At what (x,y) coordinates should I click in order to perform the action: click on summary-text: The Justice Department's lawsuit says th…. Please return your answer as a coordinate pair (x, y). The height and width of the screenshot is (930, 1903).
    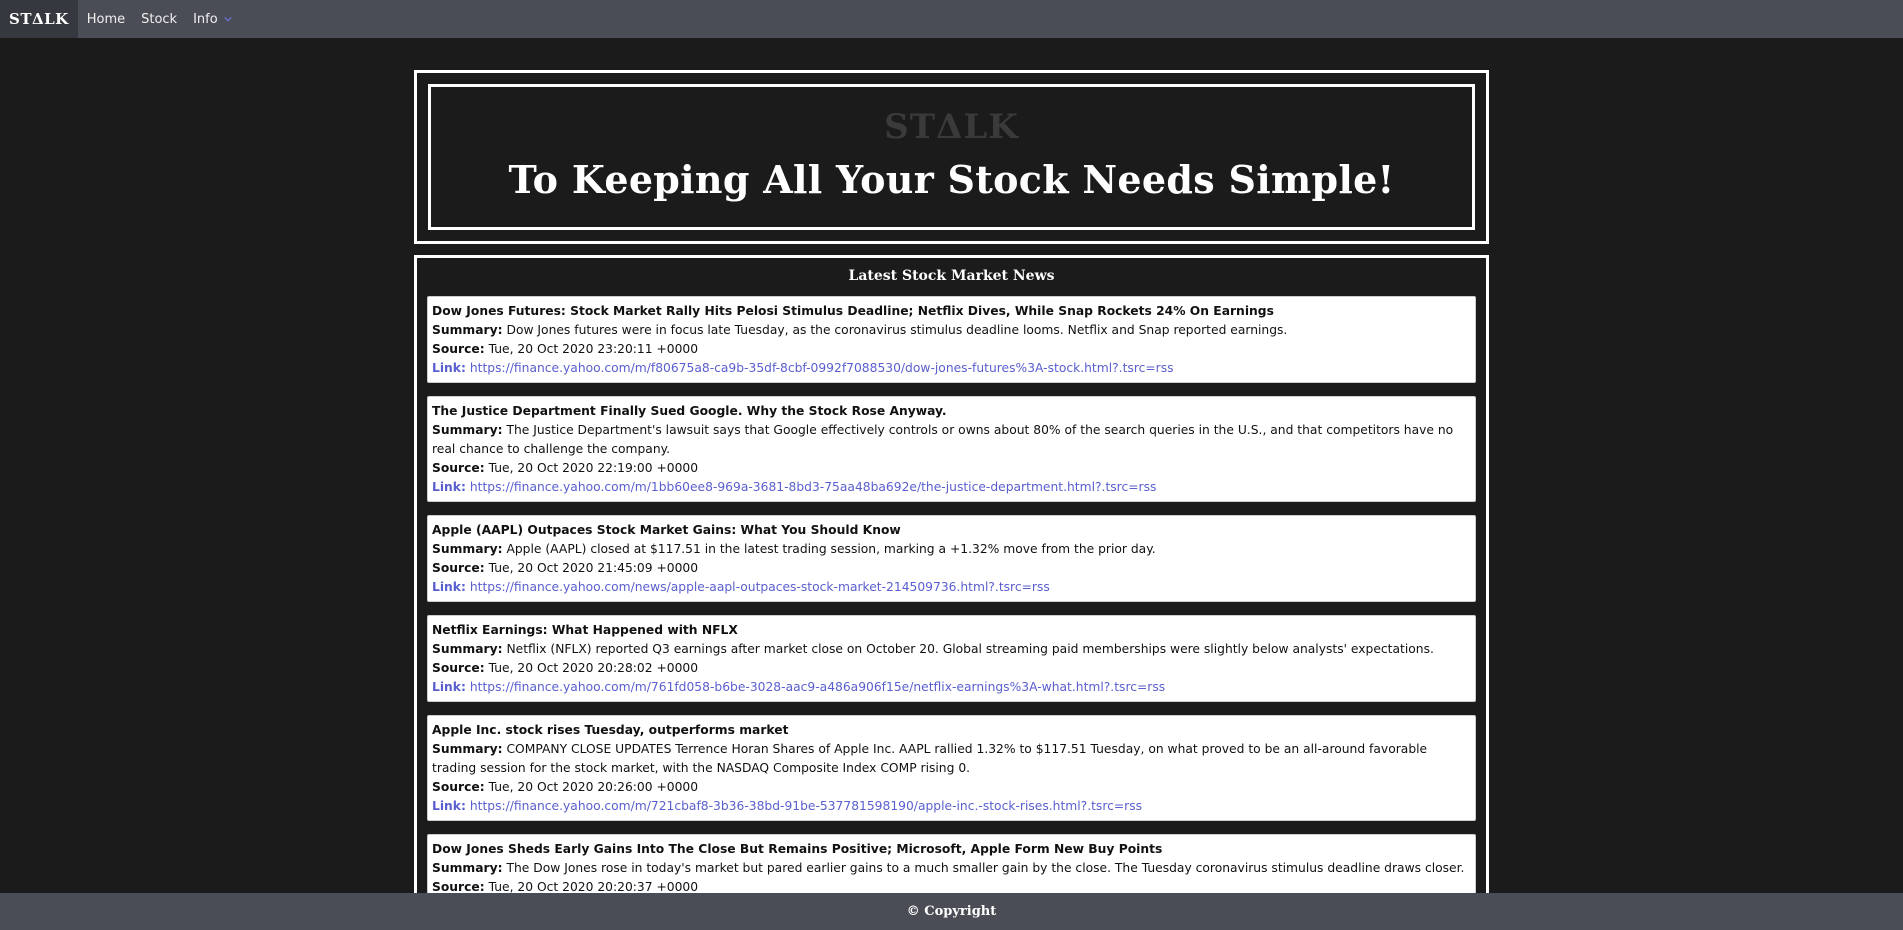
    Looking at the image, I should click on (943, 439).